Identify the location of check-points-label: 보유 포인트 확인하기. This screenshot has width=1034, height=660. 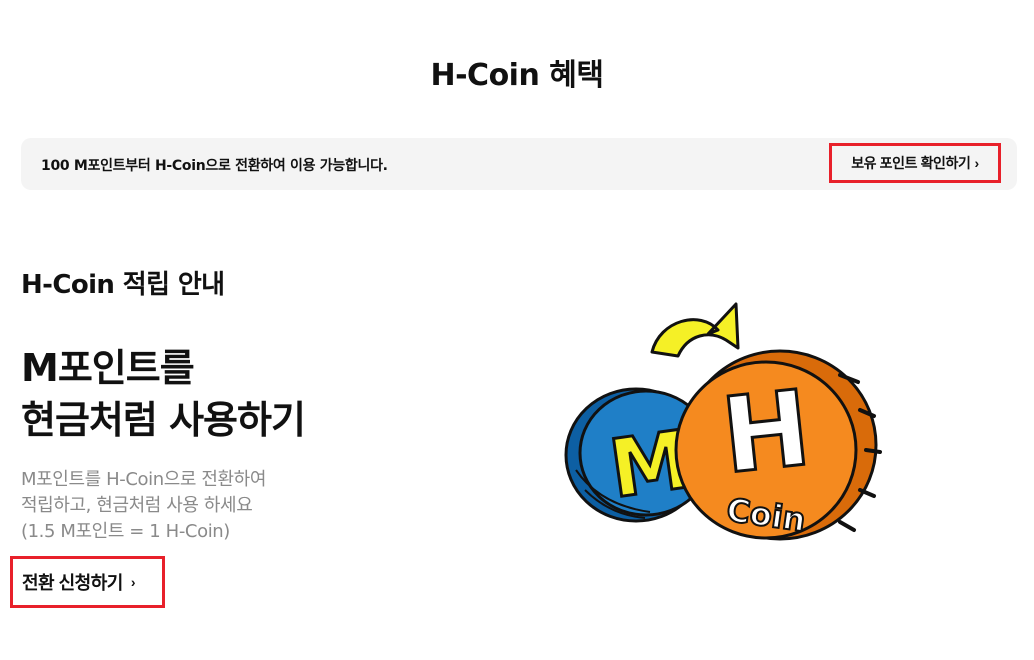
(911, 163).